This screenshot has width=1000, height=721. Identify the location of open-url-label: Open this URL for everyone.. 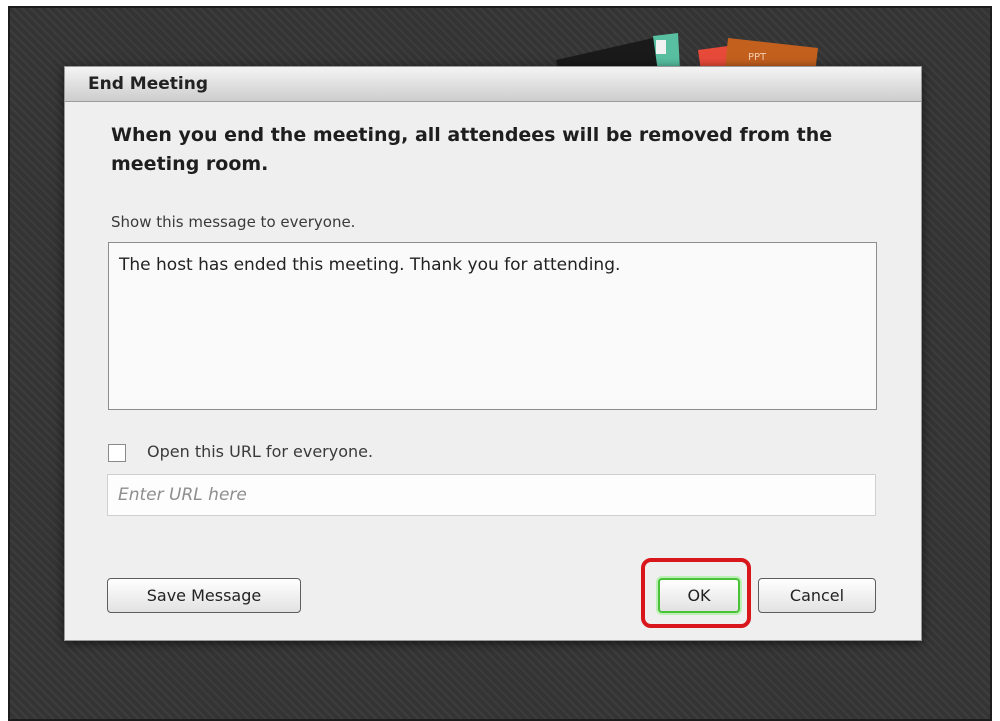
(260, 451).